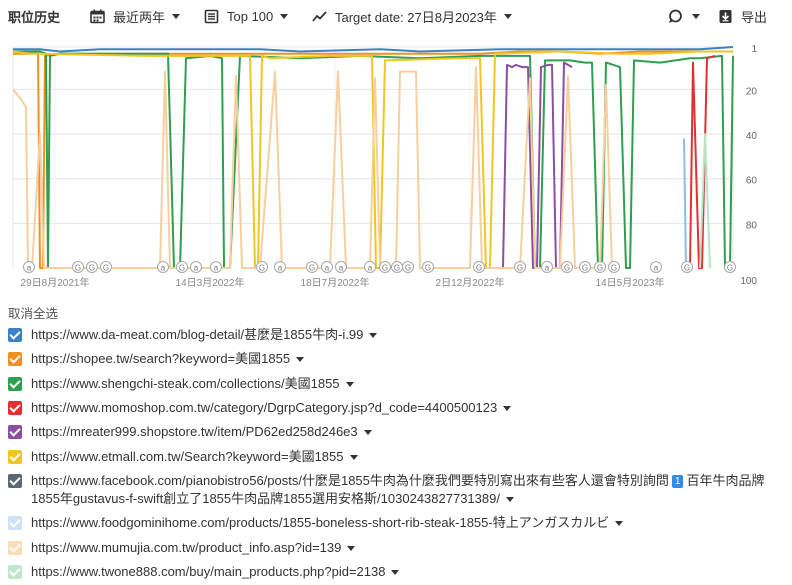  I want to click on period-label: 最近两年, so click(139, 17).